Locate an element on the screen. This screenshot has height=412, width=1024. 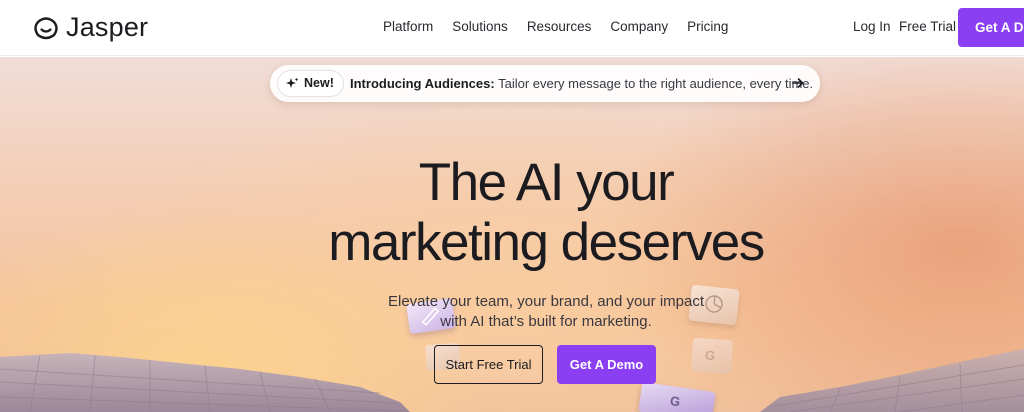
headline-line-1: The AI your is located at coordinates (546, 182).